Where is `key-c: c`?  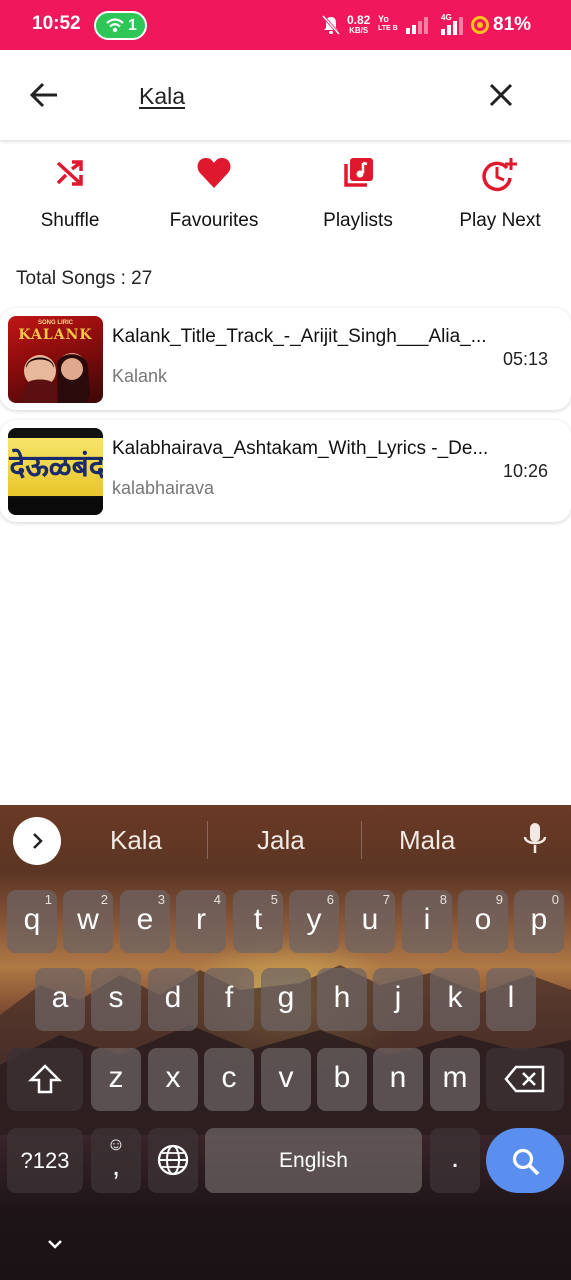 key-c: c is located at coordinates (229, 1079).